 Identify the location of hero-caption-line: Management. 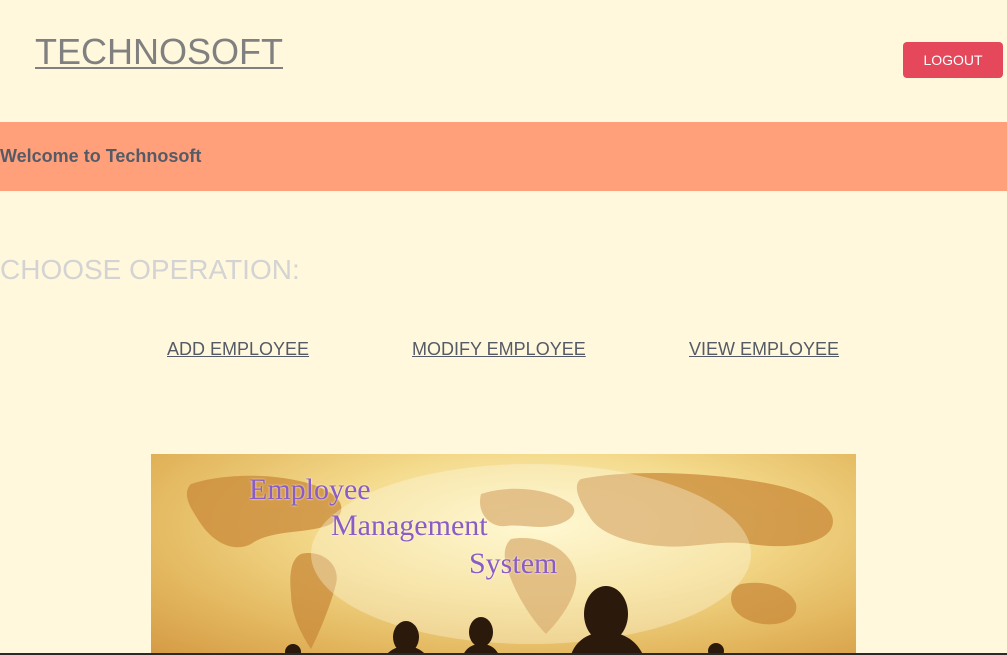
(409, 525).